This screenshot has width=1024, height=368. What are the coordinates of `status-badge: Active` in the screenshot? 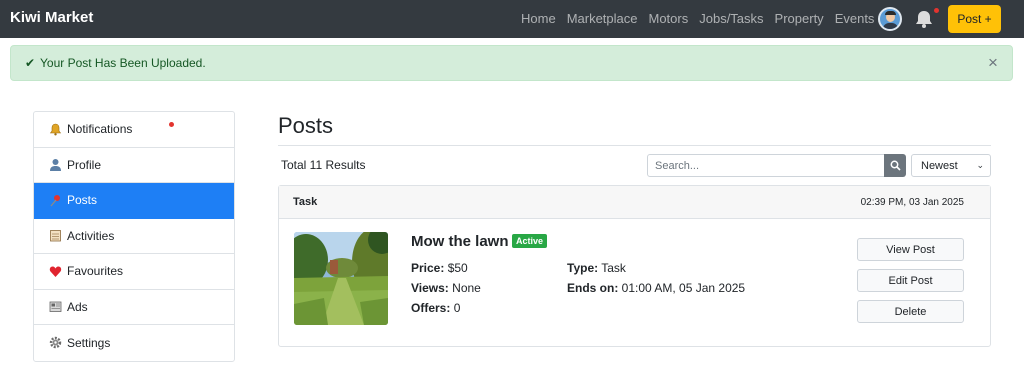 It's located at (530, 241).